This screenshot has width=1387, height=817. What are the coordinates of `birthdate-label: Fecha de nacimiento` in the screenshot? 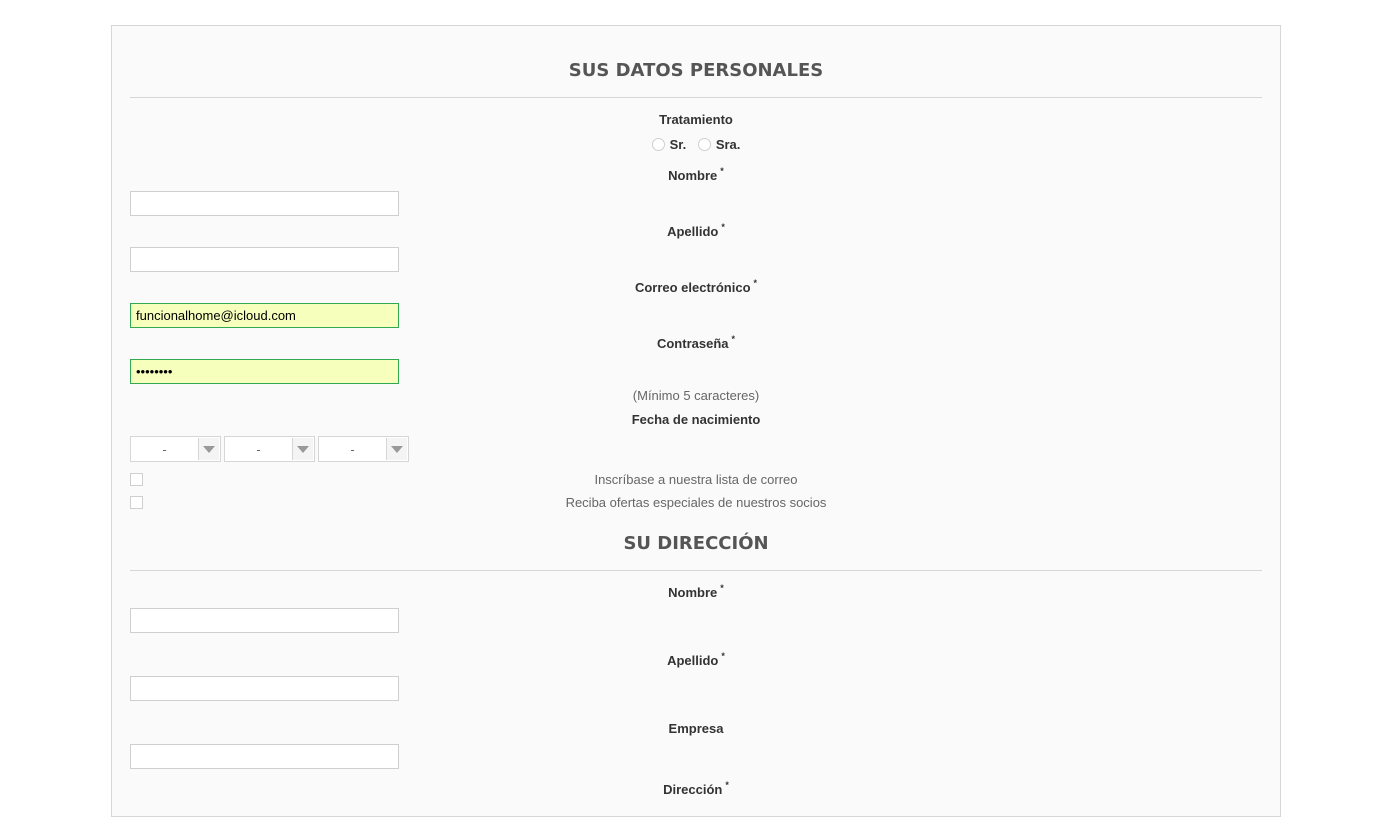 It's located at (696, 419).